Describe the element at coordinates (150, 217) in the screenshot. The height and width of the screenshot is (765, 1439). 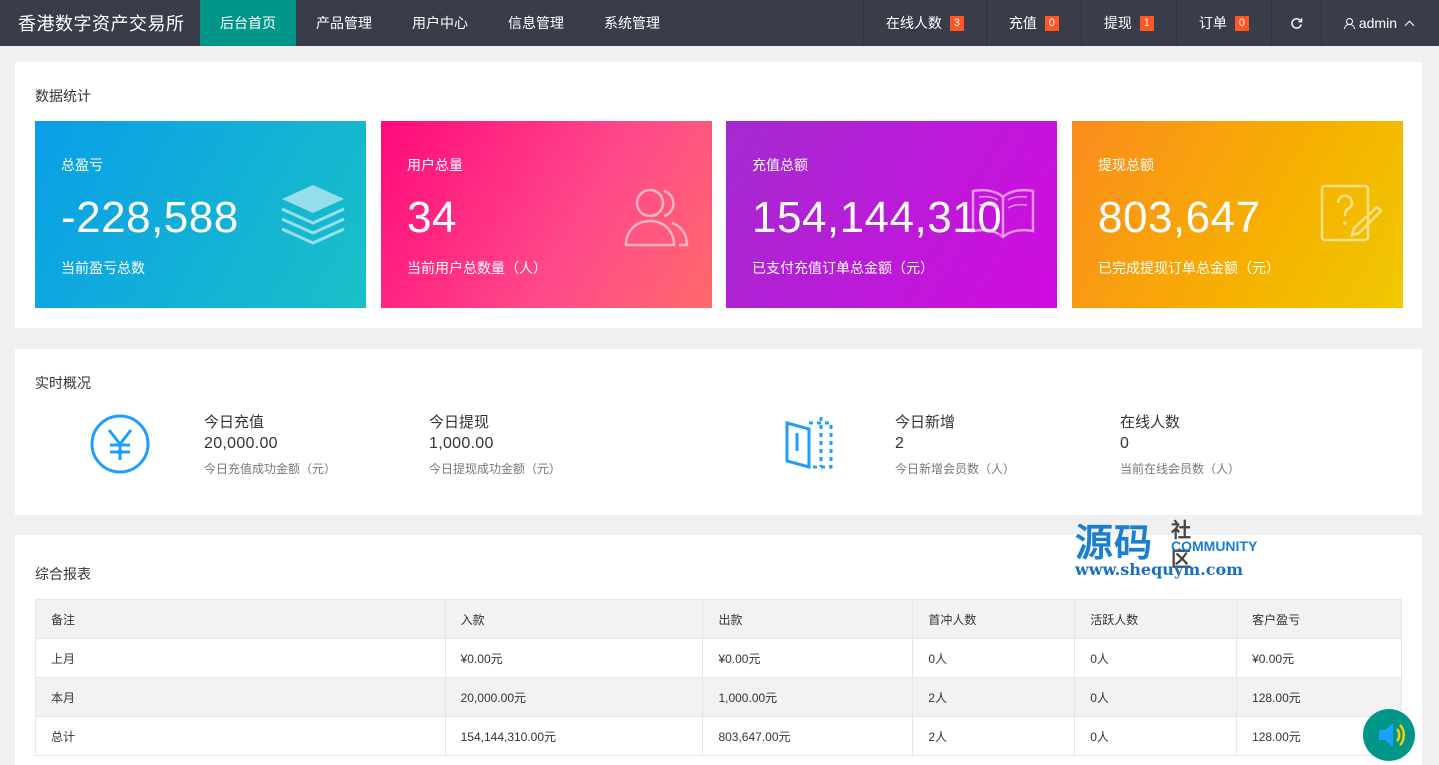
I see `stat-value: -228,588` at that location.